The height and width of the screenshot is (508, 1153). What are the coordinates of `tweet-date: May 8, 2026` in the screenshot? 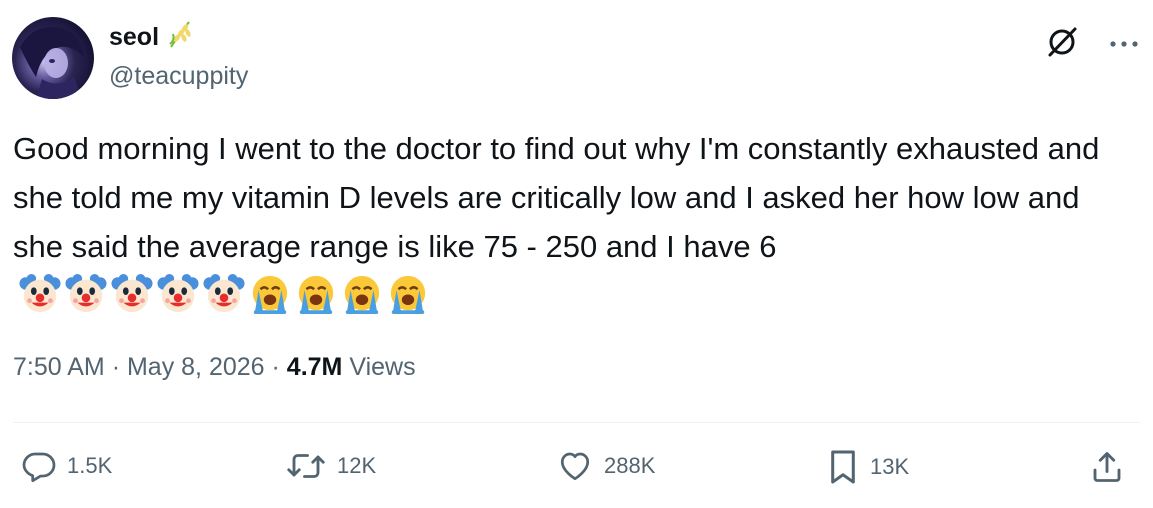 It's located at (196, 367).